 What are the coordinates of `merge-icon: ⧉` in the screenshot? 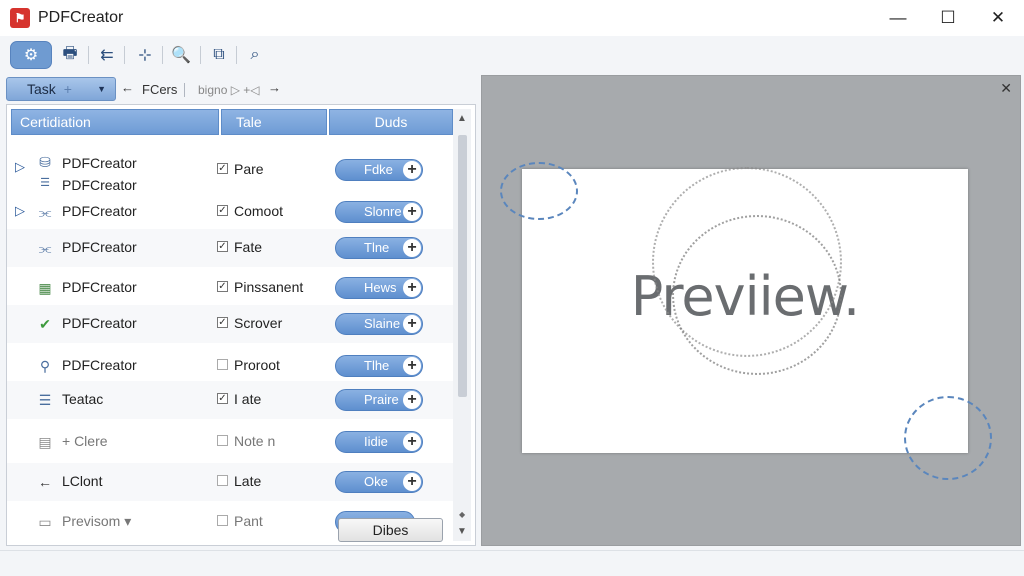 It's located at (219, 55).